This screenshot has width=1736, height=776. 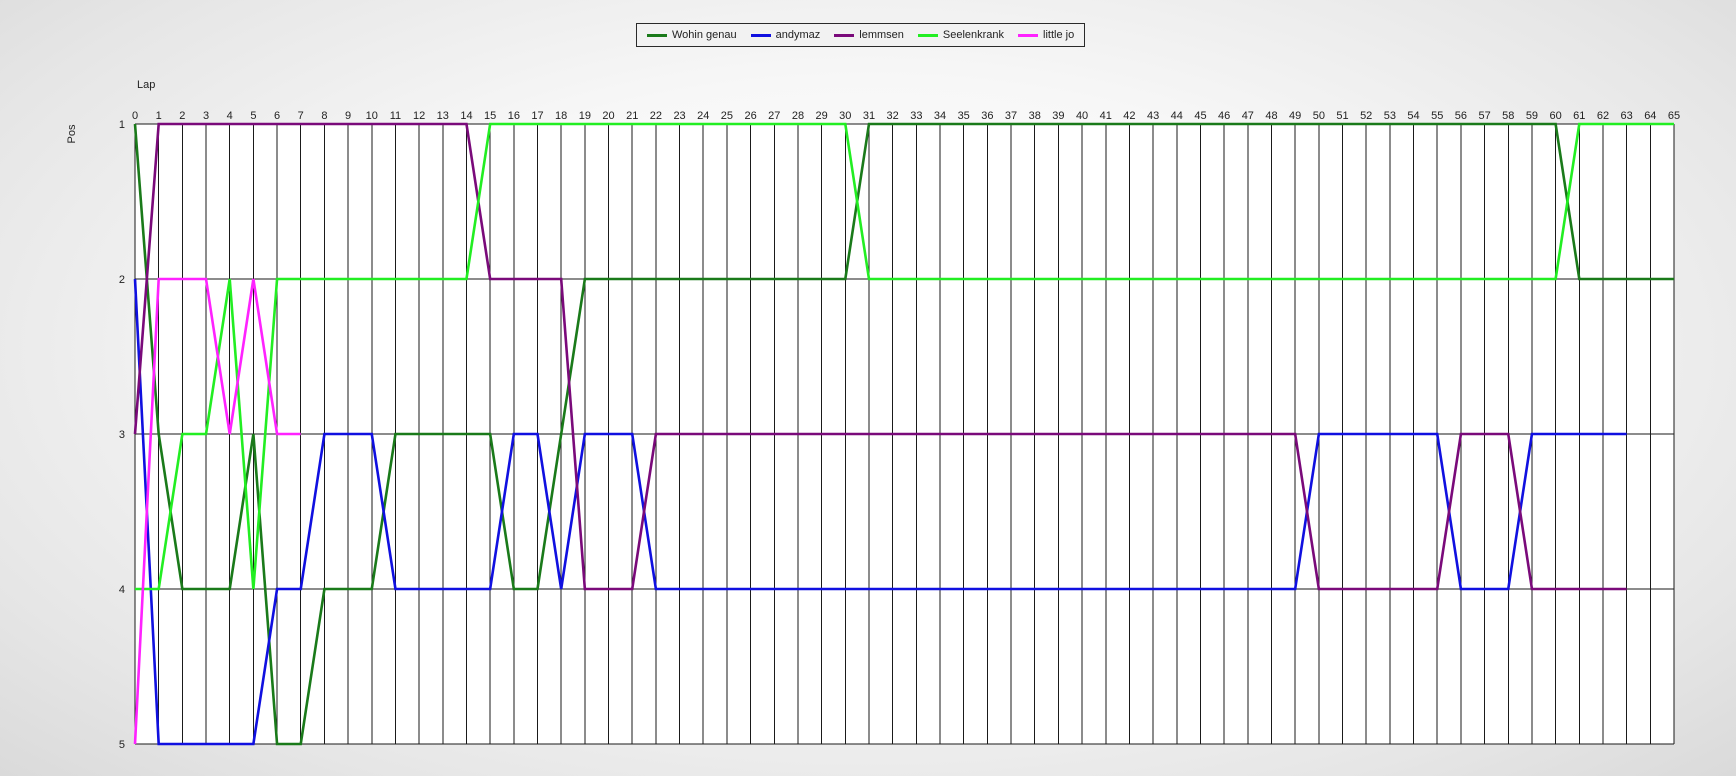 What do you see at coordinates (1058, 116) in the screenshot?
I see `x-tick-label: 39` at bounding box center [1058, 116].